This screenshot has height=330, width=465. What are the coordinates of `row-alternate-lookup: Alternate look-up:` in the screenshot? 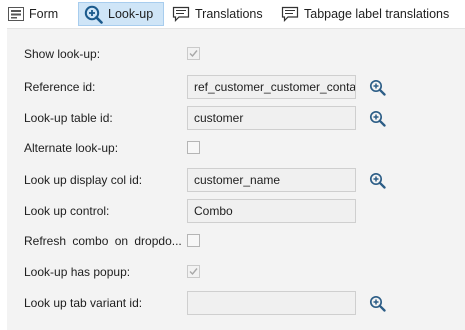 It's located at (236, 148).